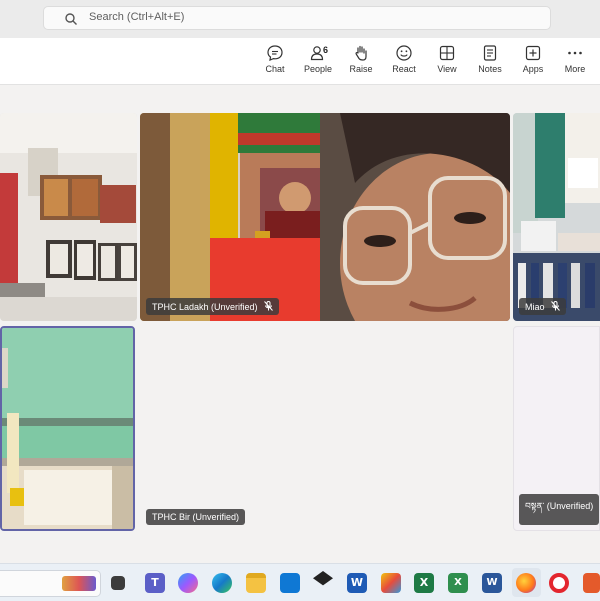 Image resolution: width=600 pixels, height=601 pixels. I want to click on grid-view-icon, so click(447, 53).